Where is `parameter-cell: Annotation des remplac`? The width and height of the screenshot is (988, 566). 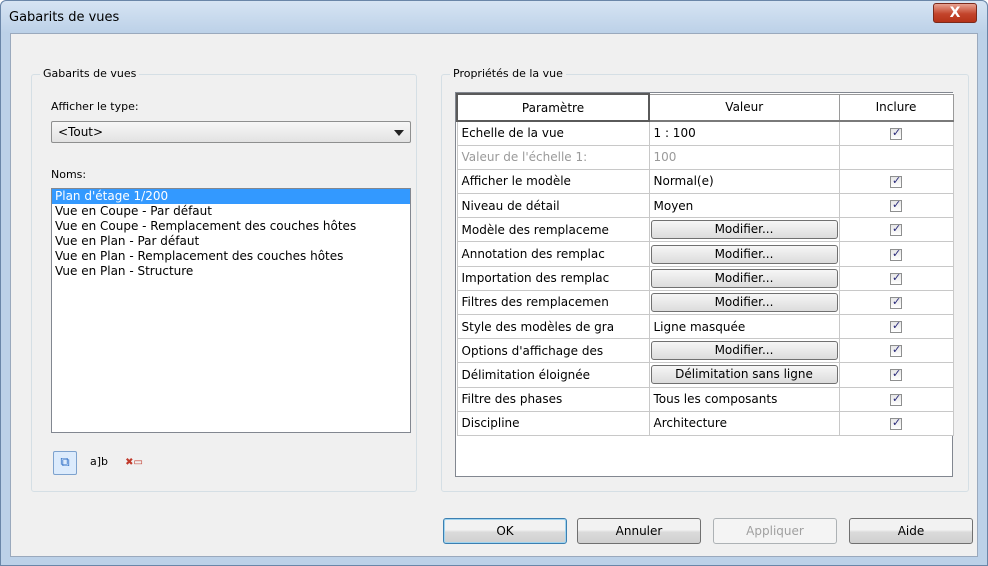 parameter-cell: Annotation des remplac is located at coordinates (553, 254).